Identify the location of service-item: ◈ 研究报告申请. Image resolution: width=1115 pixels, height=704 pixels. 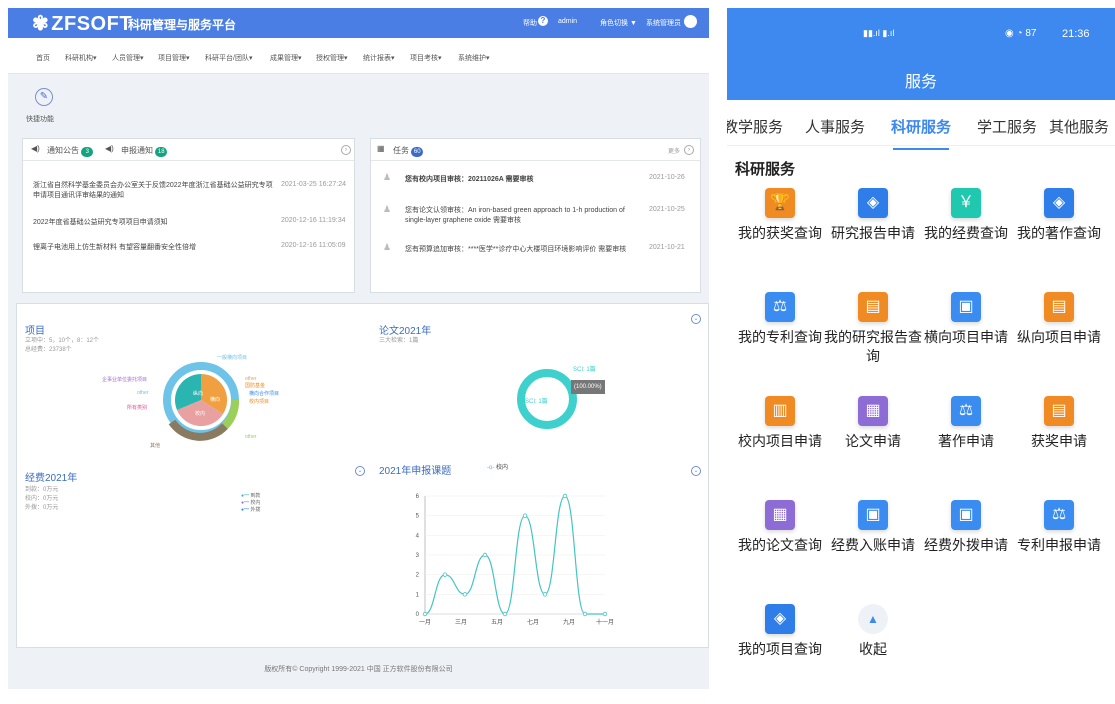
(870, 238).